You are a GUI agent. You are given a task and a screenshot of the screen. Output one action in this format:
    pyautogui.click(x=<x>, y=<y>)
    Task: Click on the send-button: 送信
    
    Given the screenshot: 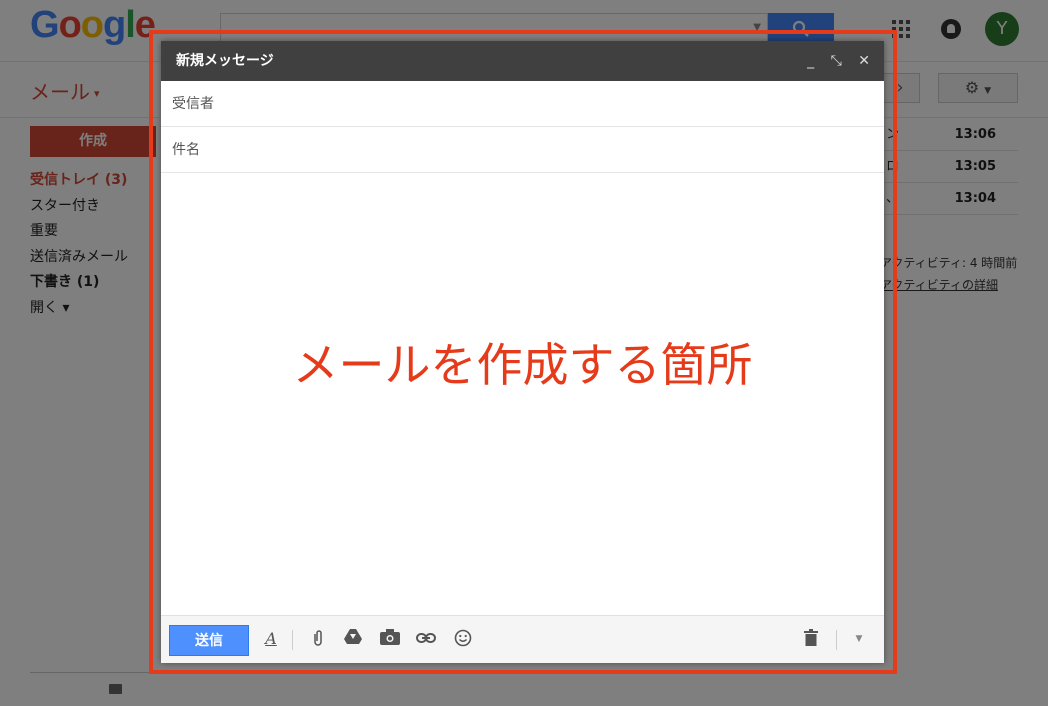 What is the action you would take?
    pyautogui.click(x=209, y=640)
    